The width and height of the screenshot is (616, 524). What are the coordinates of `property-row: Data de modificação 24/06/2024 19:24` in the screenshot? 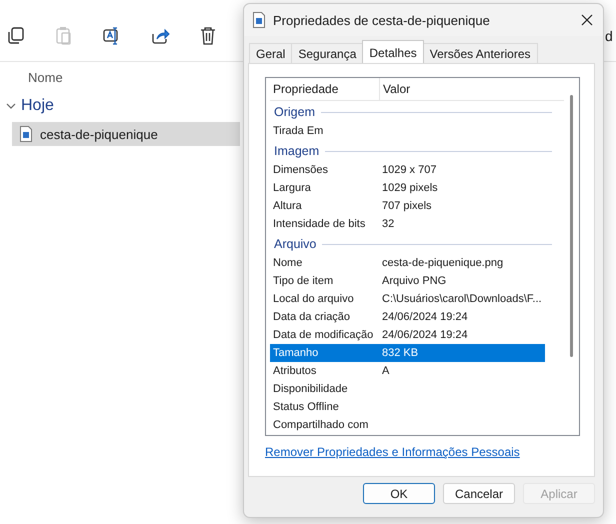 It's located at (407, 335).